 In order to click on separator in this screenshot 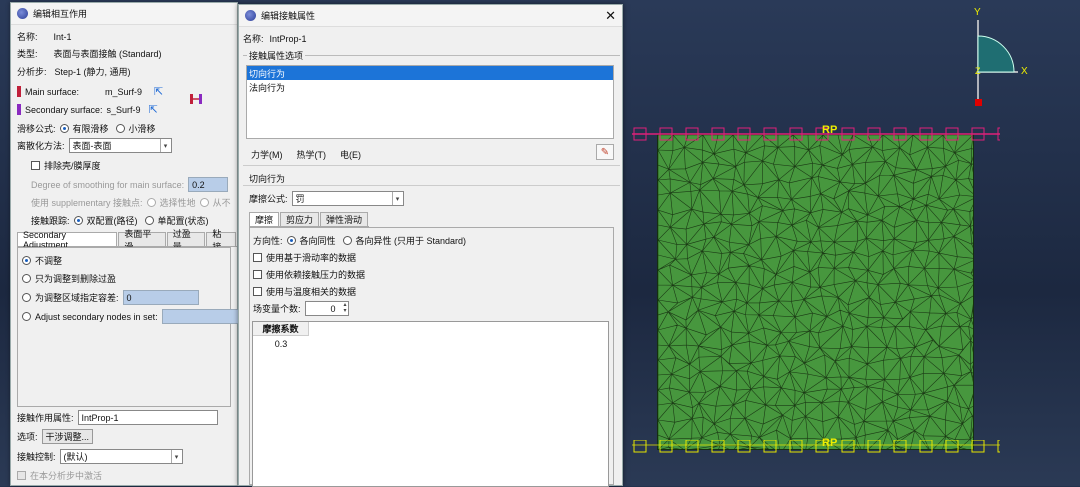, I will do `click(431, 165)`.